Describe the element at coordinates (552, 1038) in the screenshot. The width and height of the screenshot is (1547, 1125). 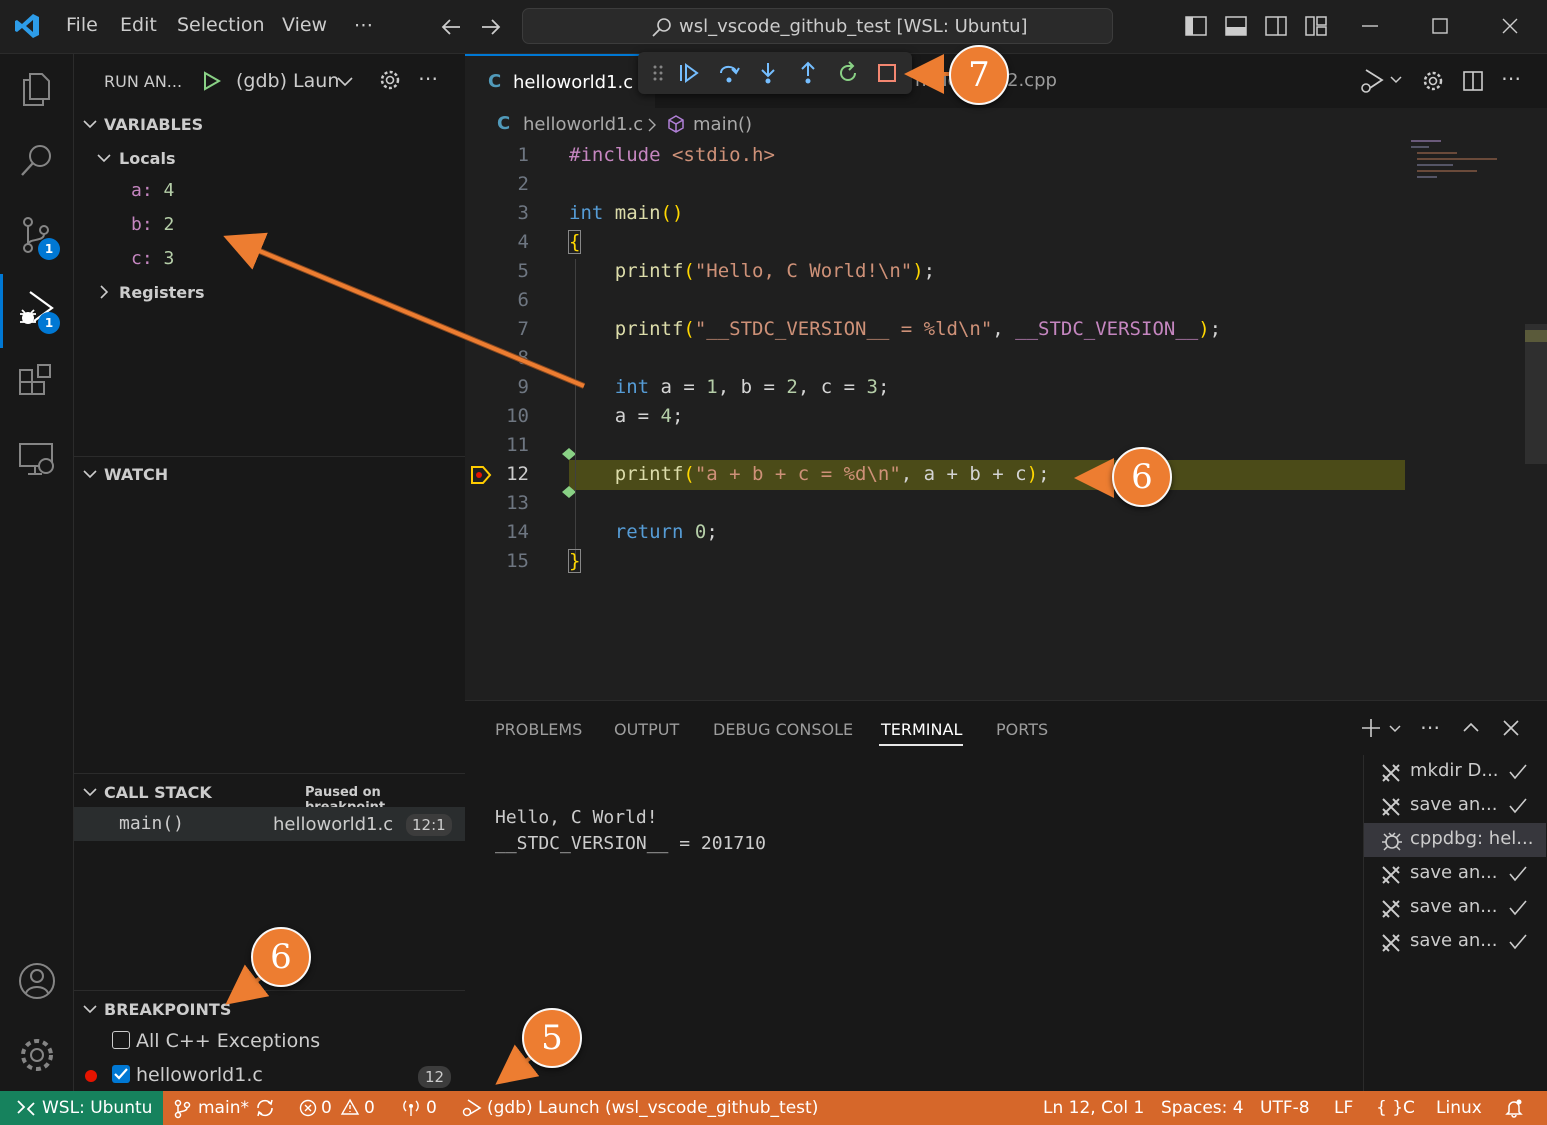
I see `callout-5-statusbar: 5` at that location.